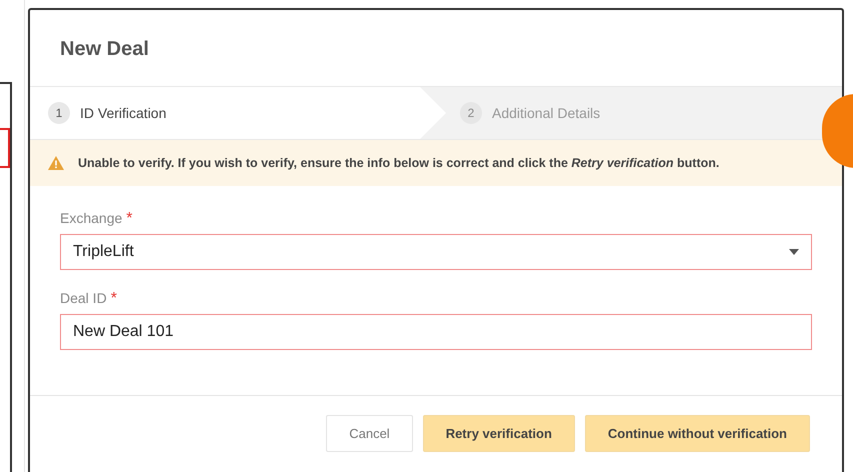 This screenshot has height=472, width=853. What do you see at coordinates (794, 252) in the screenshot?
I see `caret-icon` at bounding box center [794, 252].